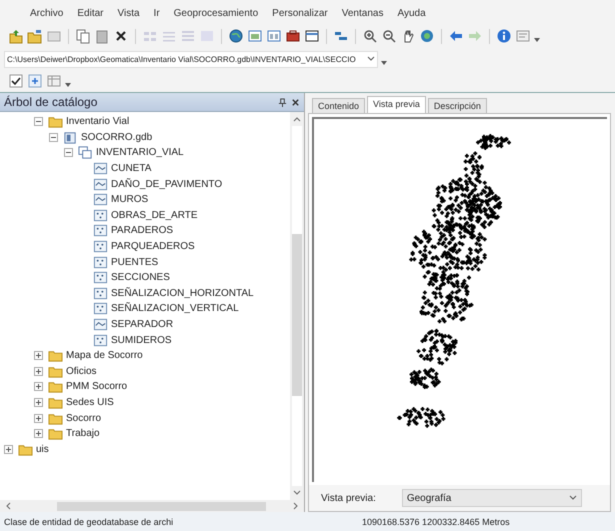  What do you see at coordinates (97, 386) in the screenshot?
I see `tree-item: PMM Socorro` at bounding box center [97, 386].